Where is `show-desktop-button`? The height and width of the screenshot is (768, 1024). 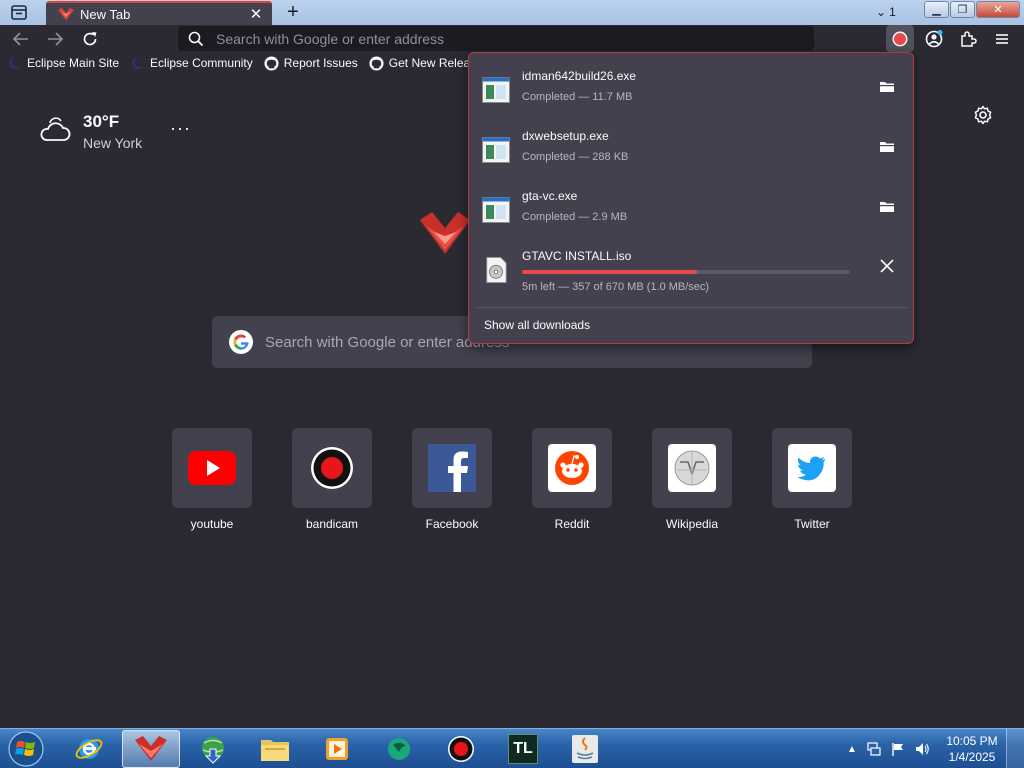 show-desktop-button is located at coordinates (1015, 748).